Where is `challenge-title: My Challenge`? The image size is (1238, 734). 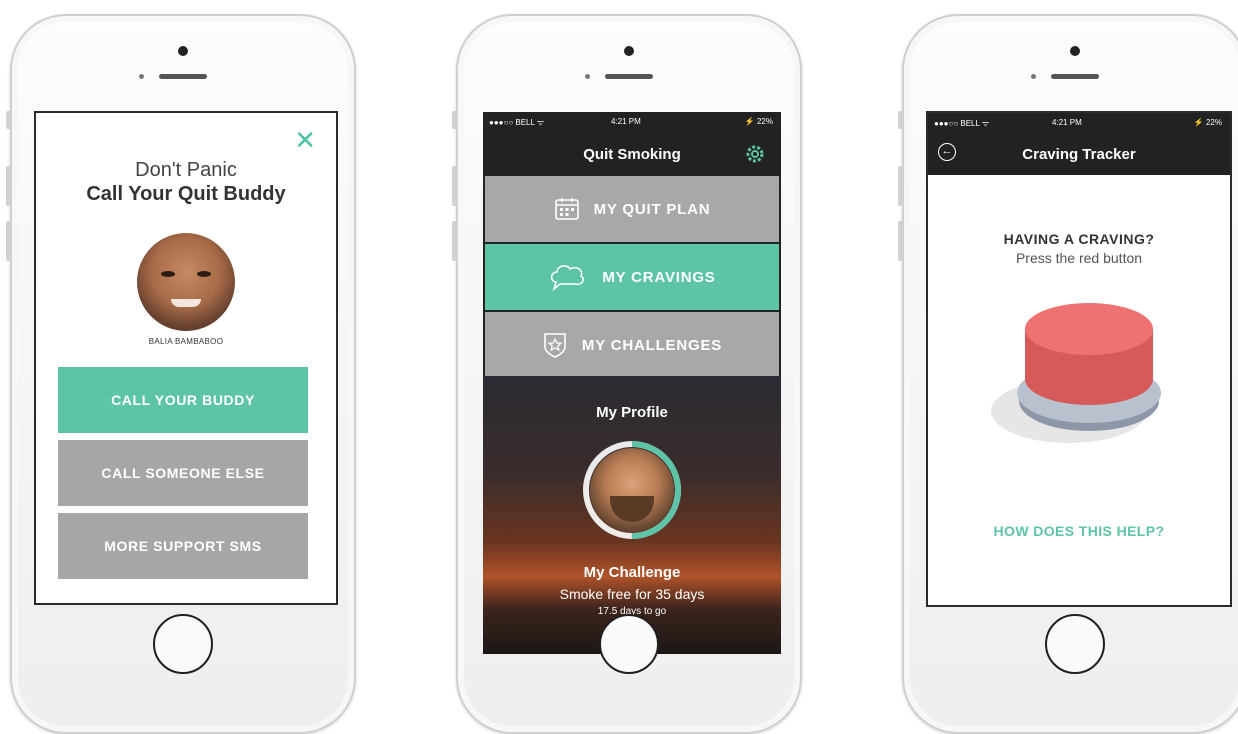 challenge-title: My Challenge is located at coordinates (632, 572).